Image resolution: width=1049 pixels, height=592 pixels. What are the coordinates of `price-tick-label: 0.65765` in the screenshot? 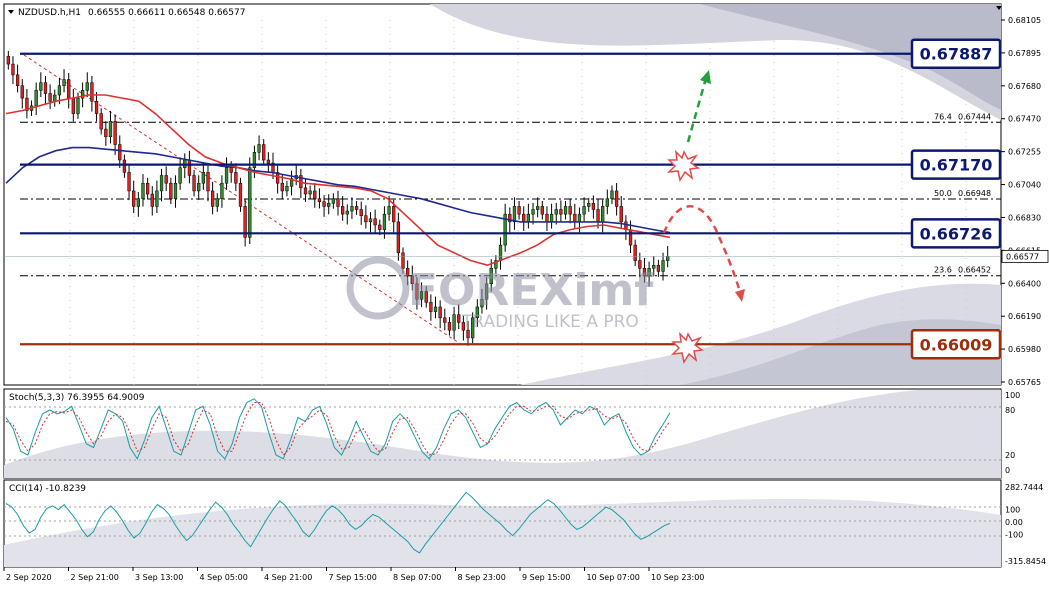 It's located at (1024, 382).